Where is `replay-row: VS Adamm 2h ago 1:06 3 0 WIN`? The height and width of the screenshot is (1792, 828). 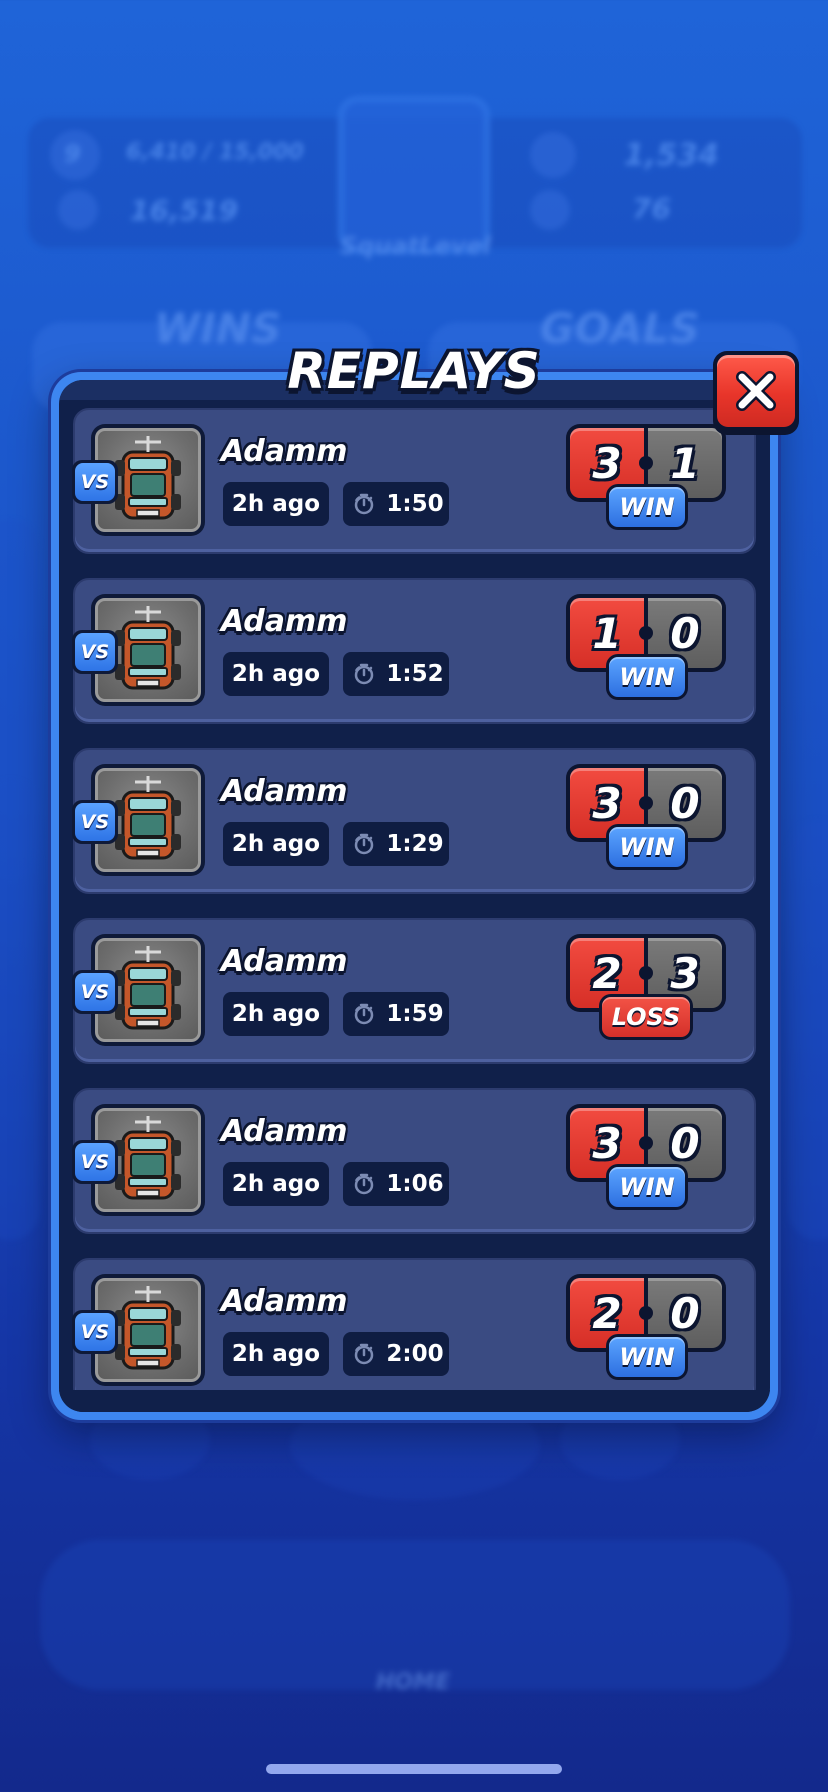
replay-row: VS Adamm 2h ago 1:06 3 0 WIN is located at coordinates (414, 1161).